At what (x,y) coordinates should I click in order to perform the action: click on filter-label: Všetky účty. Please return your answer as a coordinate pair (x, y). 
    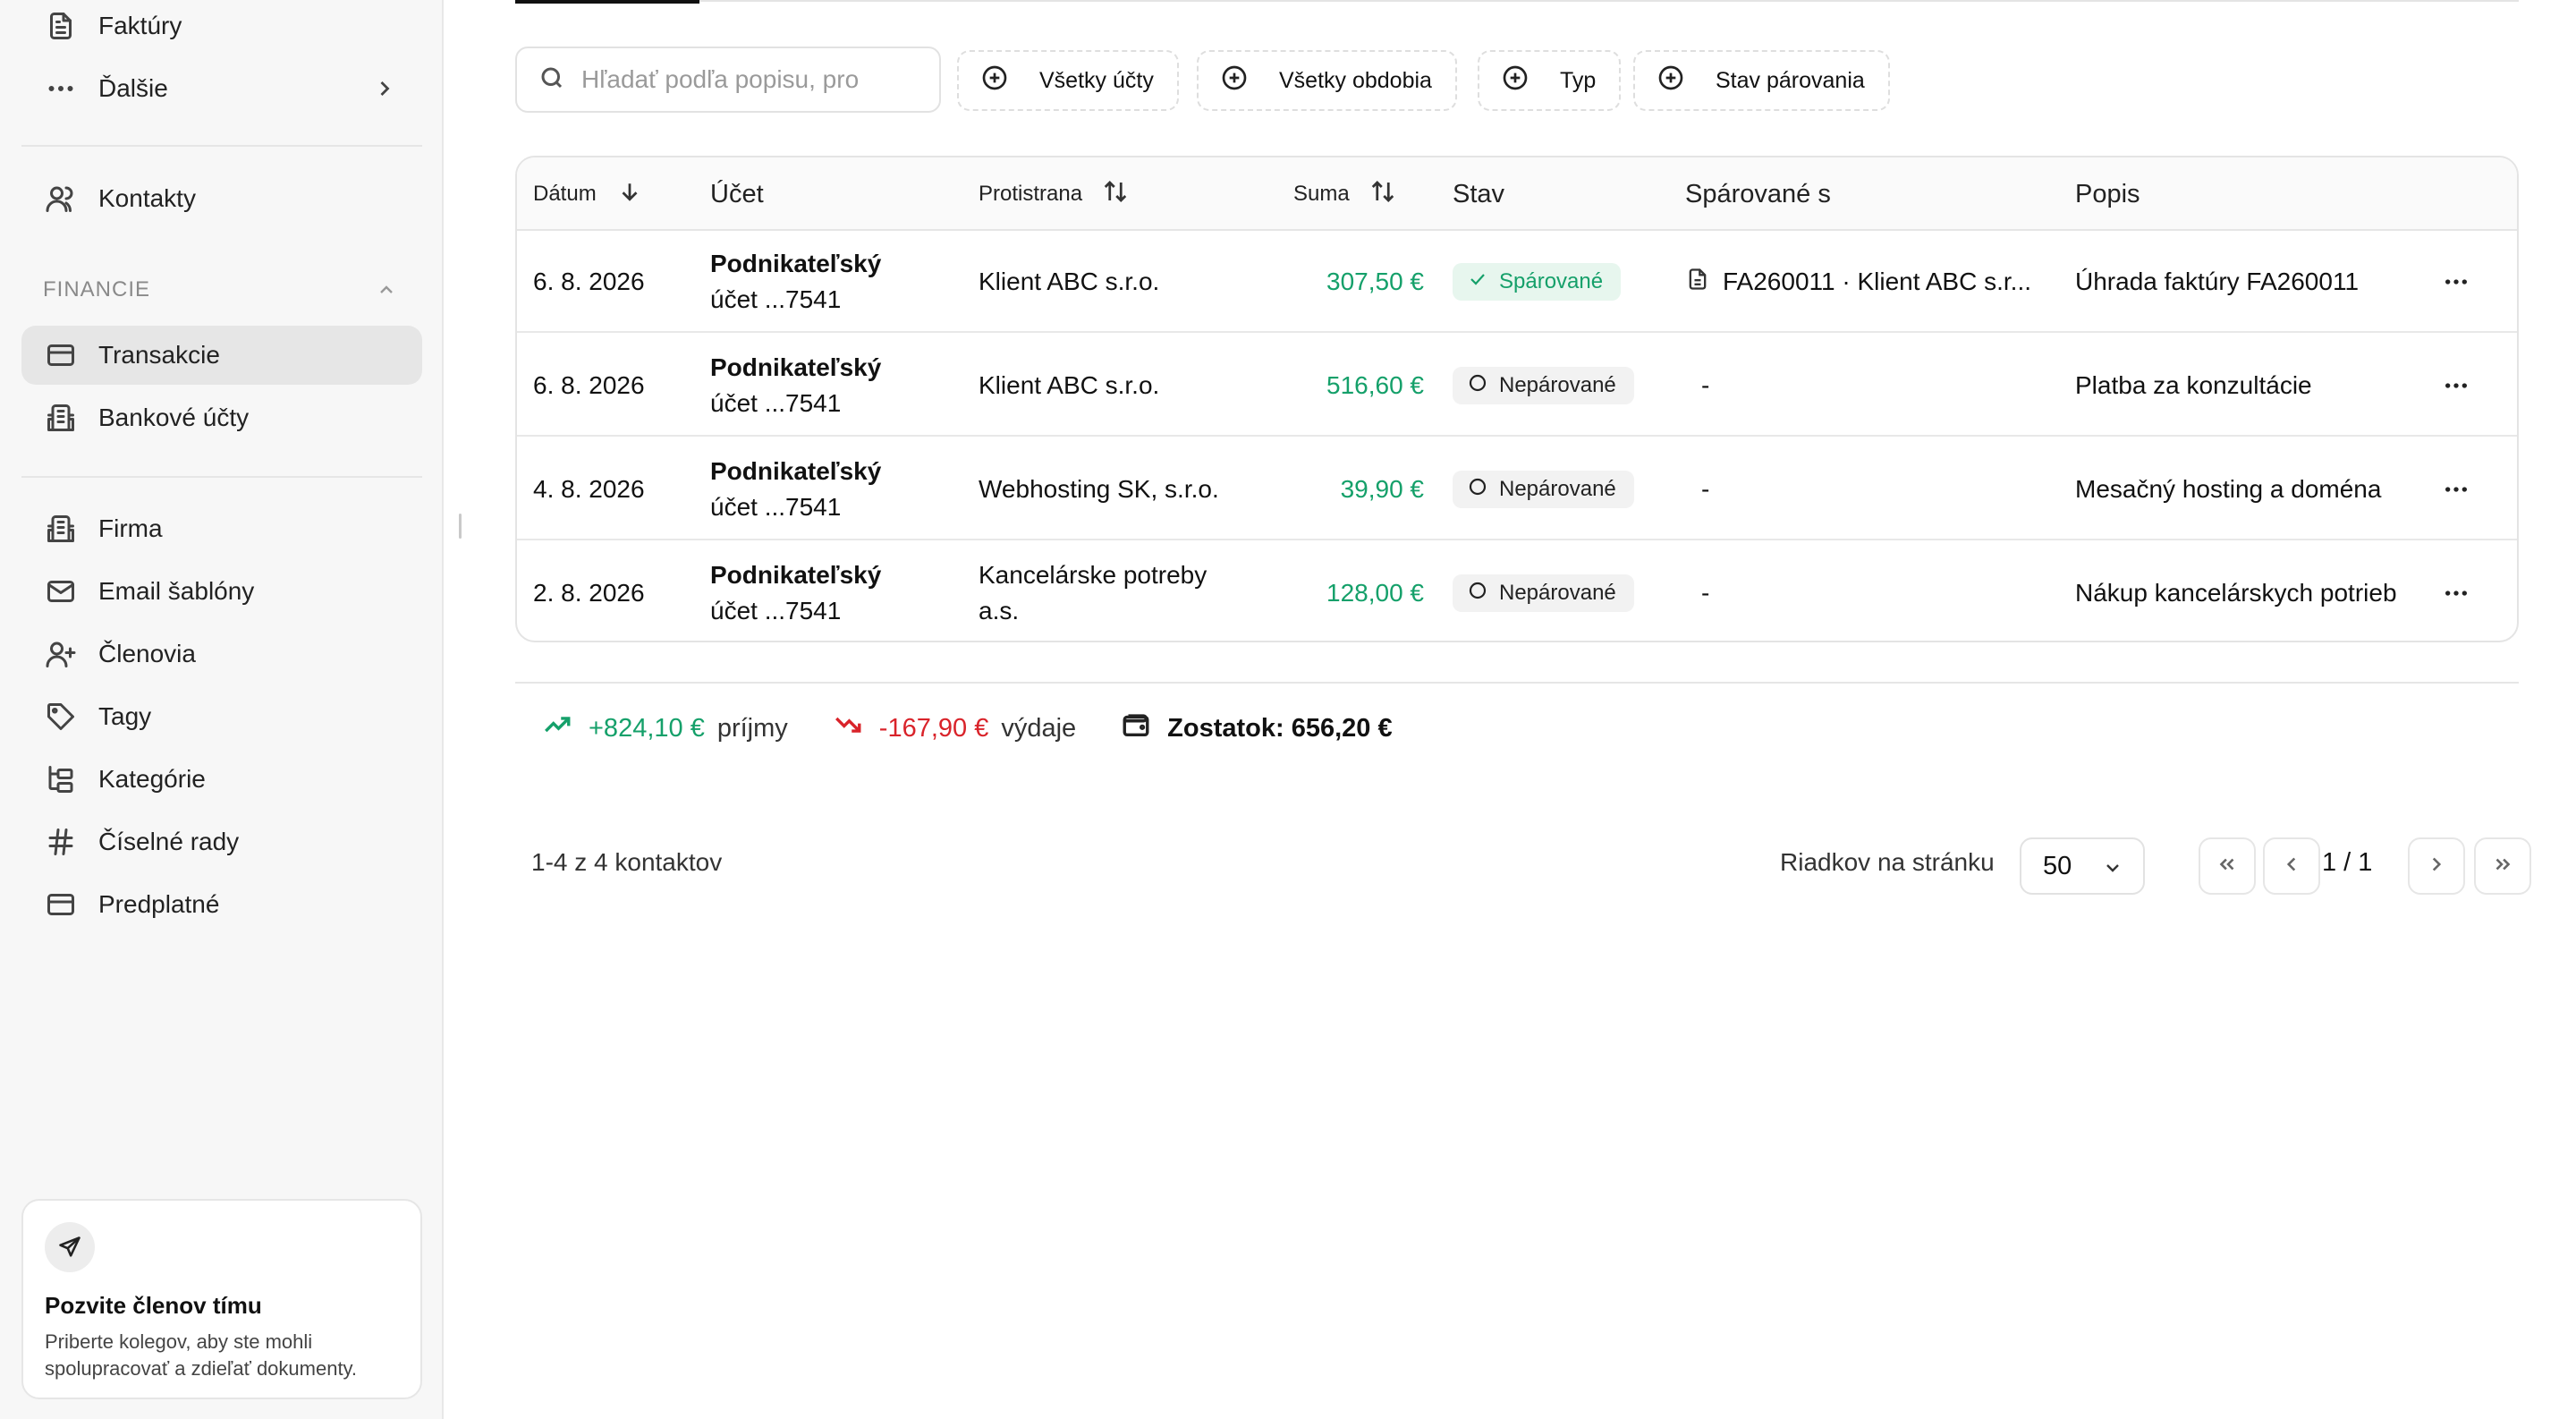
    Looking at the image, I should click on (1096, 80).